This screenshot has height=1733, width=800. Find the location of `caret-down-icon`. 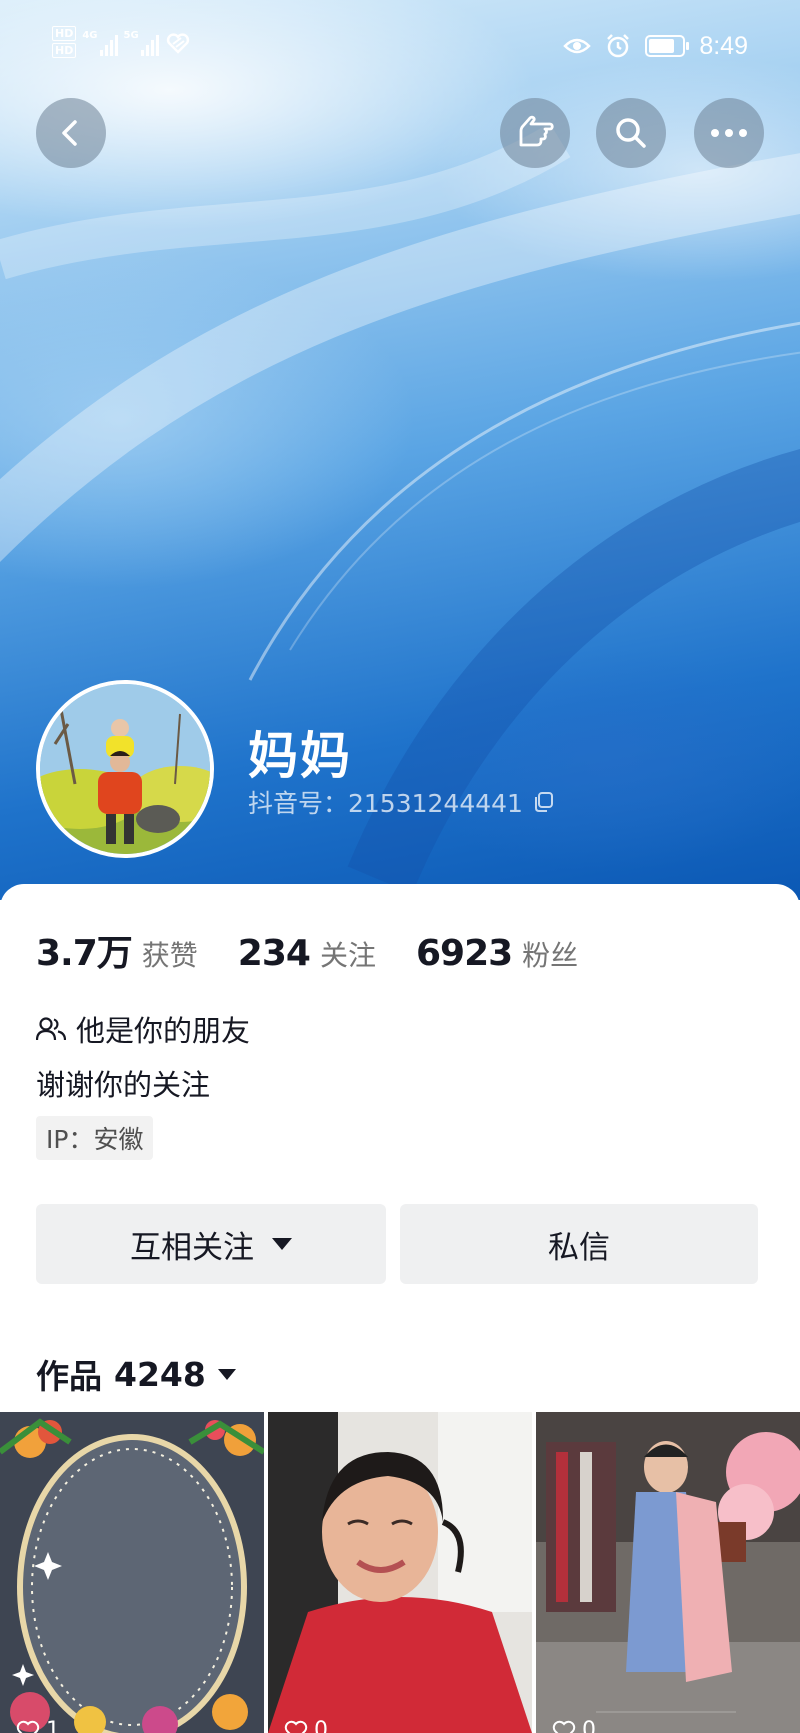

caret-down-icon is located at coordinates (282, 1244).